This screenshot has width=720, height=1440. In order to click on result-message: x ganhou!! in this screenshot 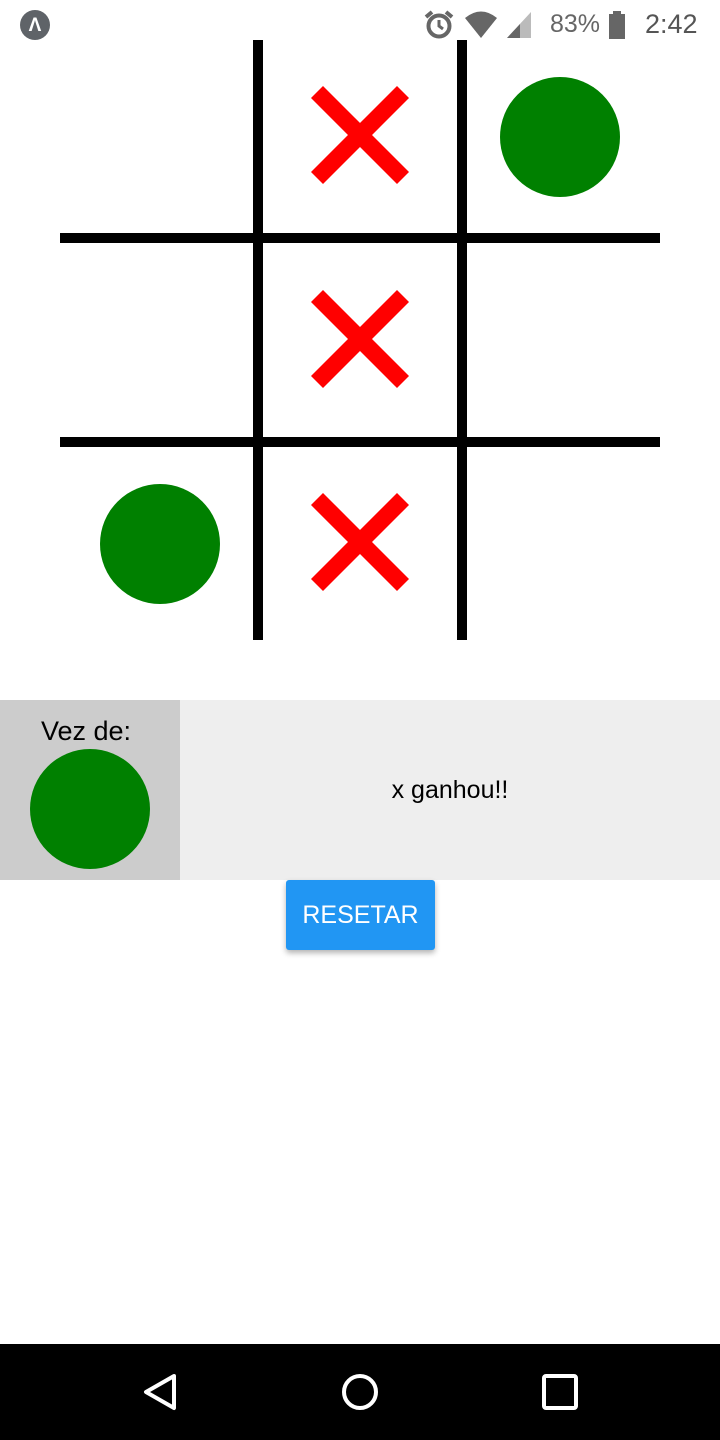, I will do `click(450, 790)`.